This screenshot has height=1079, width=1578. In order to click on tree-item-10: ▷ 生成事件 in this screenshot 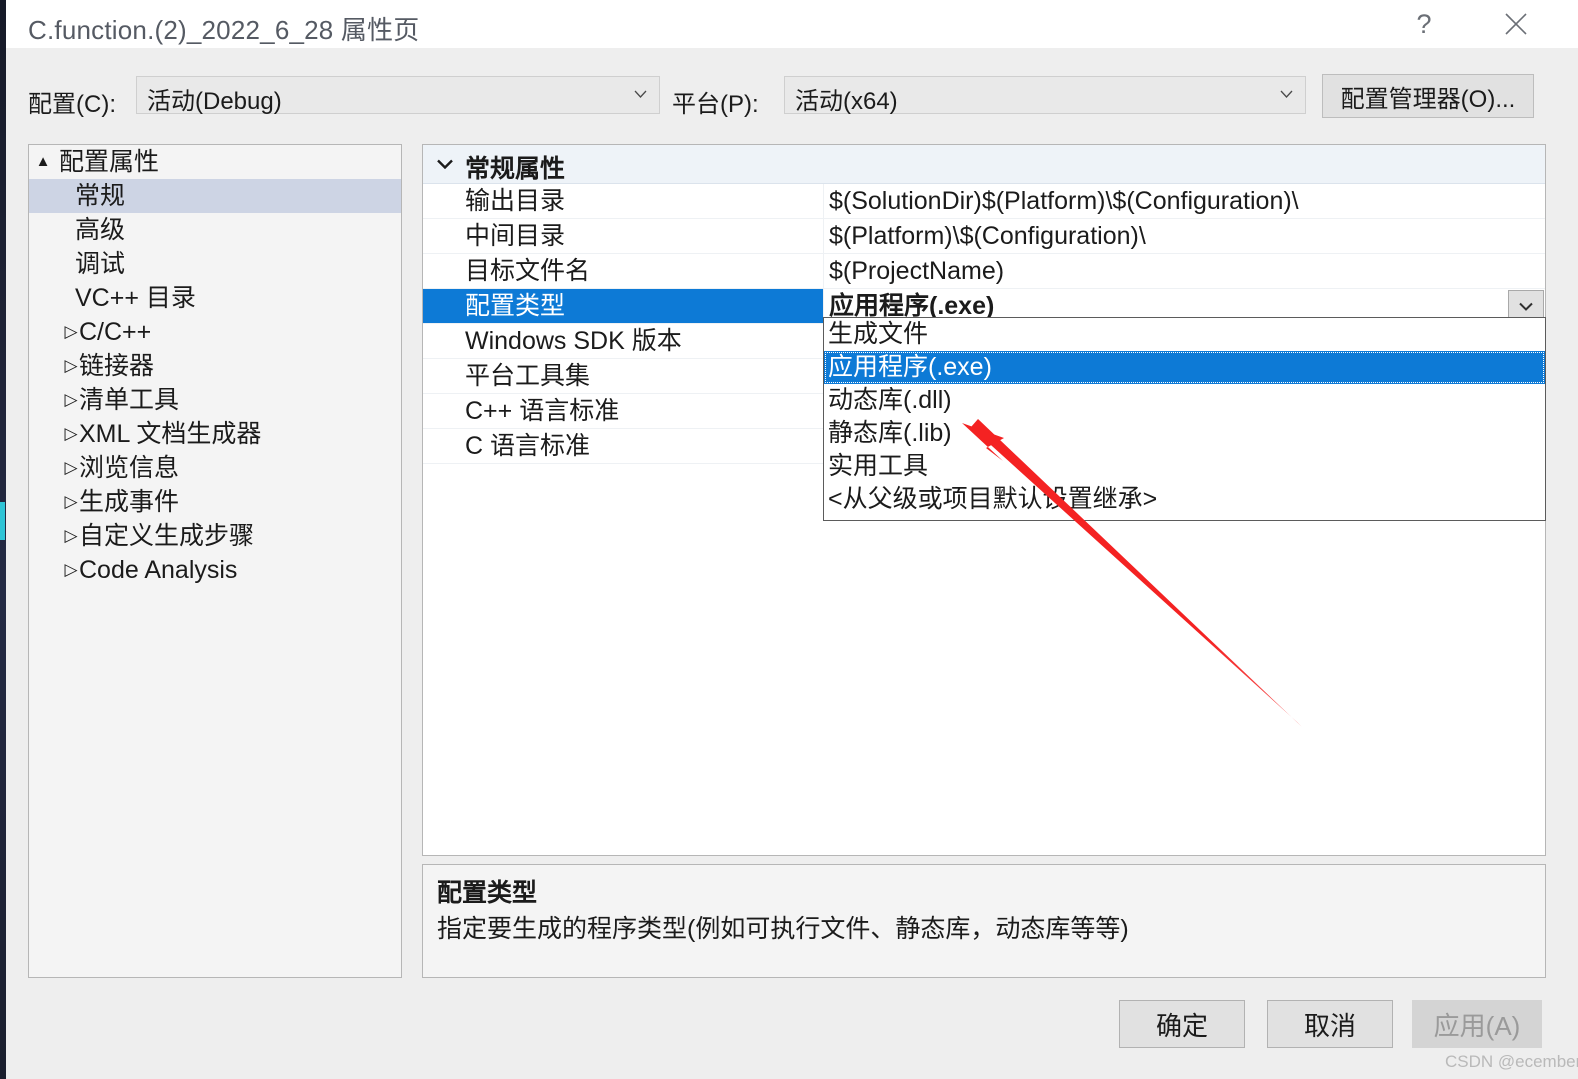, I will do `click(215, 502)`.